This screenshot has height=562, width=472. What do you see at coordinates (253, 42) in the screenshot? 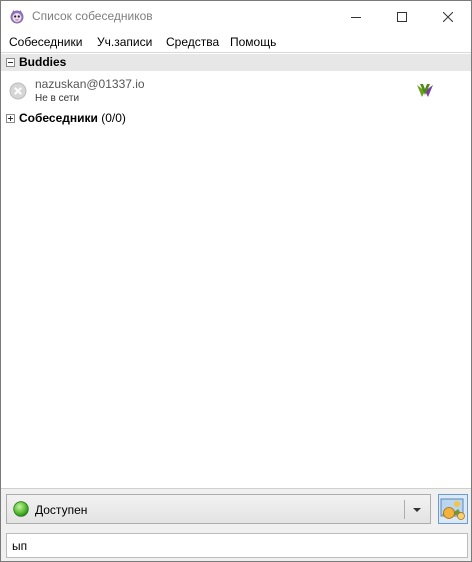
I see `menu-help: Помощь` at bounding box center [253, 42].